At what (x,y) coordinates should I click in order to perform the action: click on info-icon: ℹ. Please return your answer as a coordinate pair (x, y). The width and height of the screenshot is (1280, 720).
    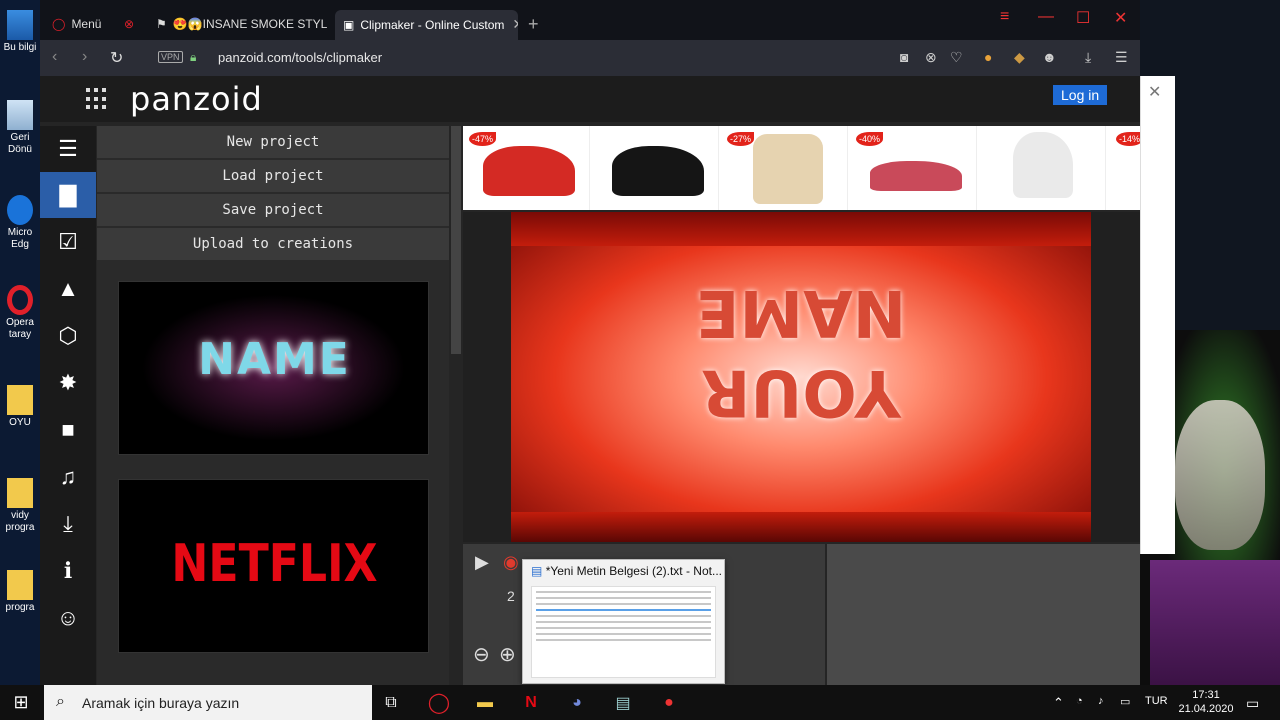
    Looking at the image, I should click on (68, 571).